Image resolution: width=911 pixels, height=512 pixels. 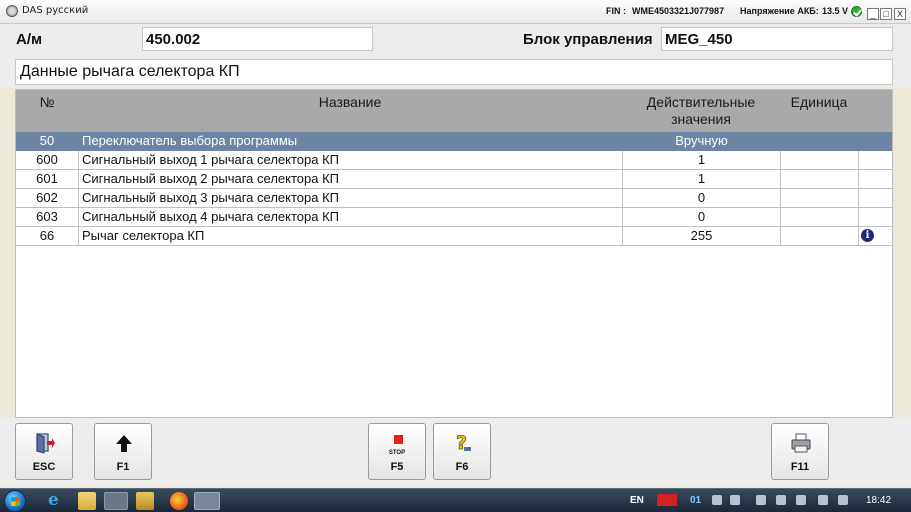 What do you see at coordinates (87, 501) in the screenshot?
I see `folder-icon` at bounding box center [87, 501].